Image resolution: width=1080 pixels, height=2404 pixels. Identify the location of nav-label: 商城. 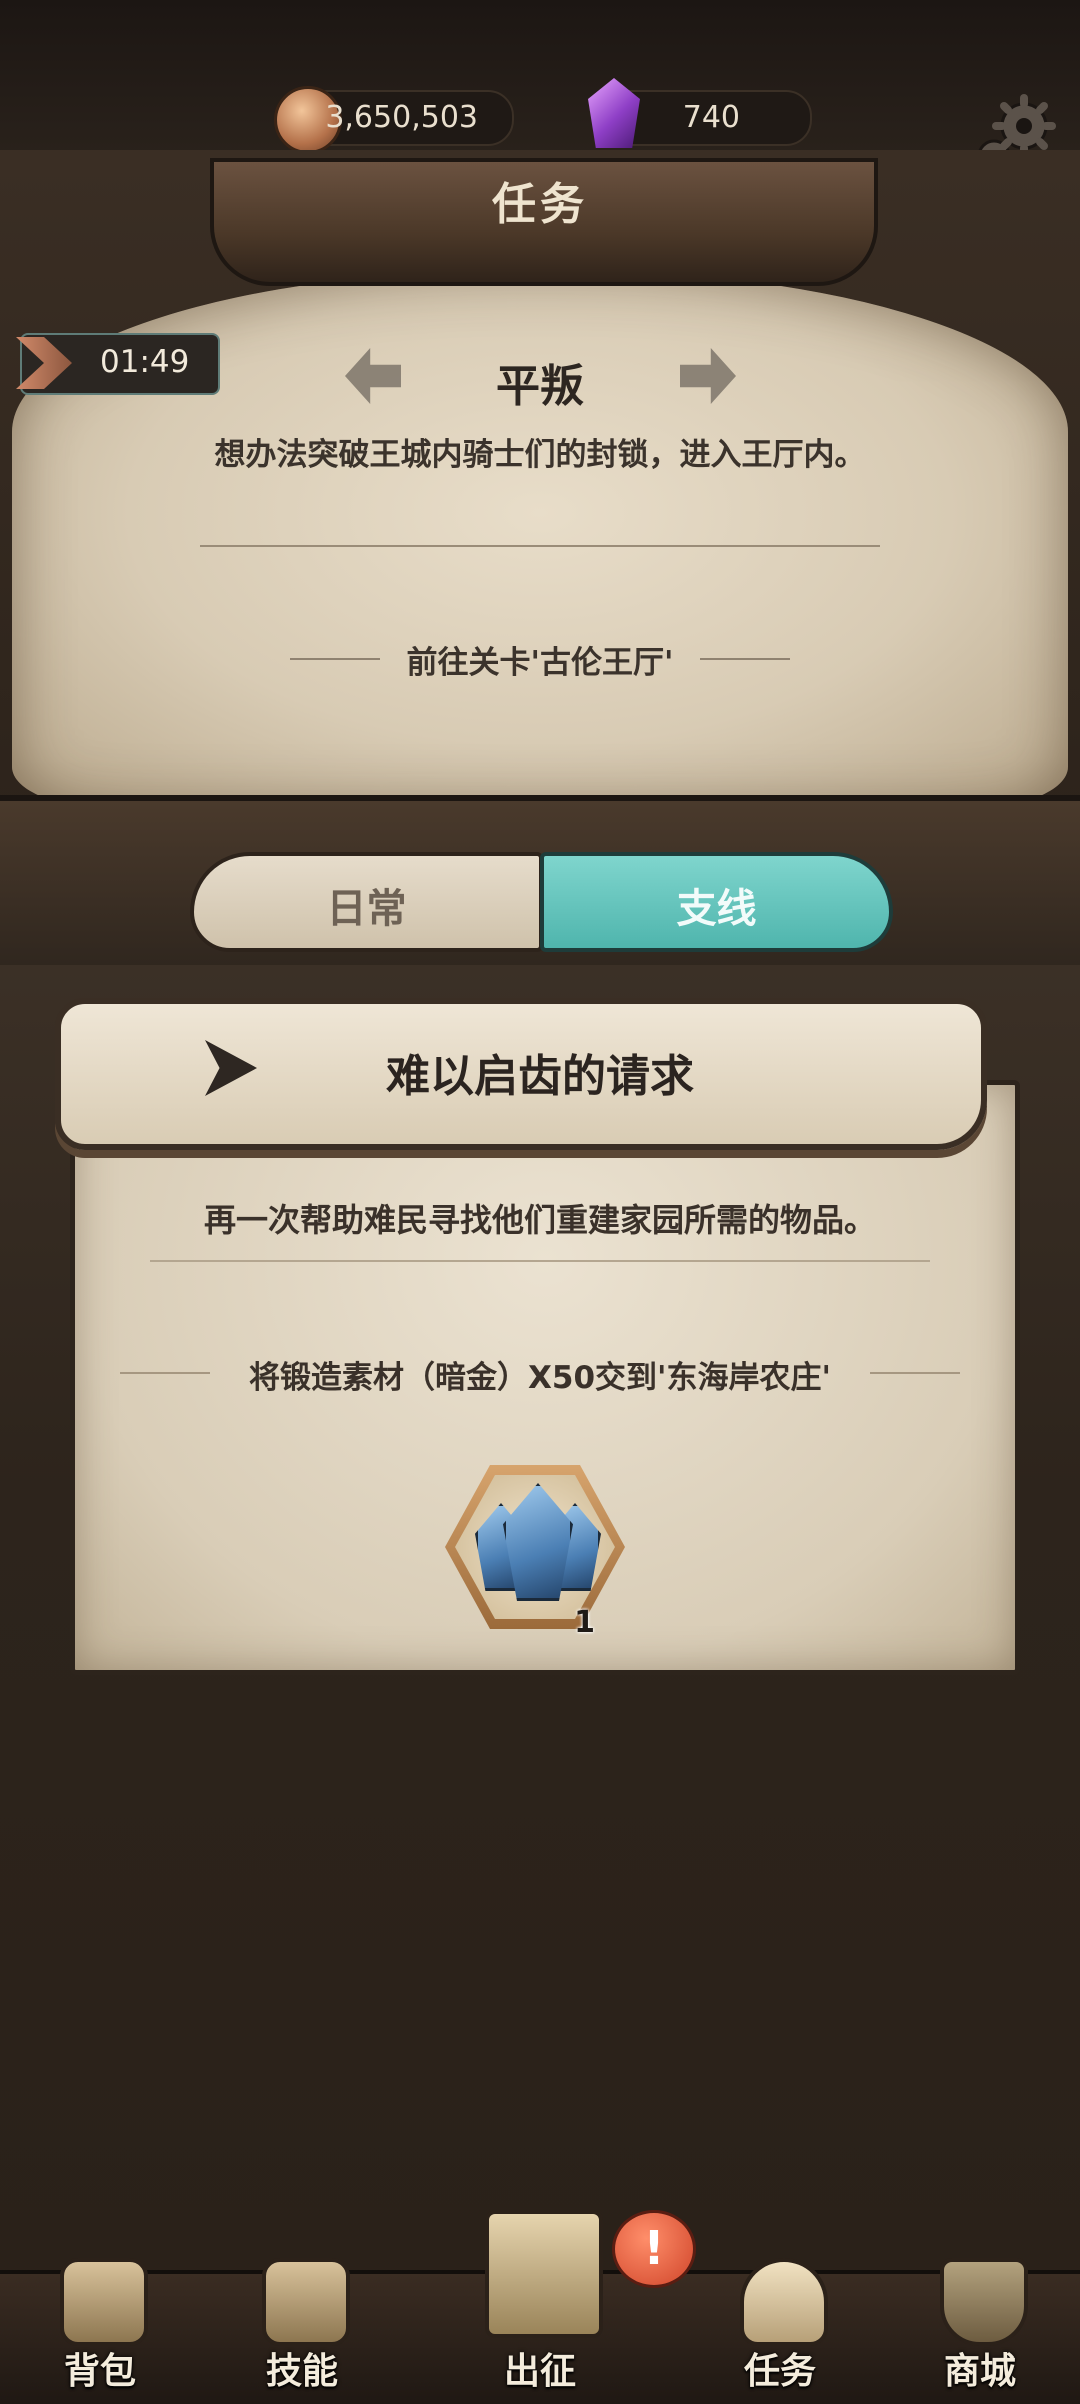
(979, 2371).